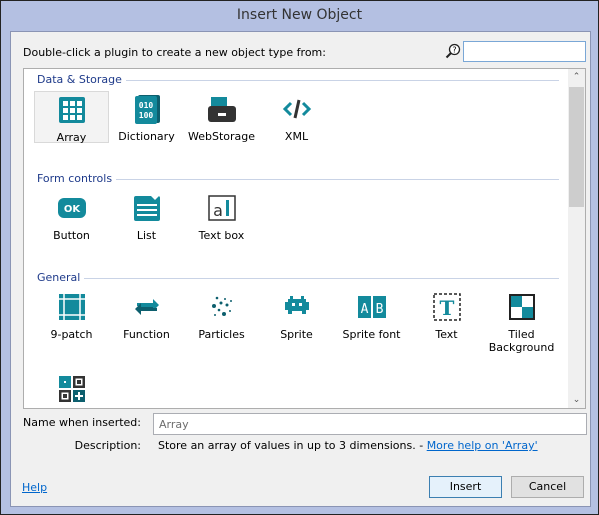 This screenshot has height=515, width=599. Describe the element at coordinates (296, 109) in the screenshot. I see `xml-code-icon` at that location.